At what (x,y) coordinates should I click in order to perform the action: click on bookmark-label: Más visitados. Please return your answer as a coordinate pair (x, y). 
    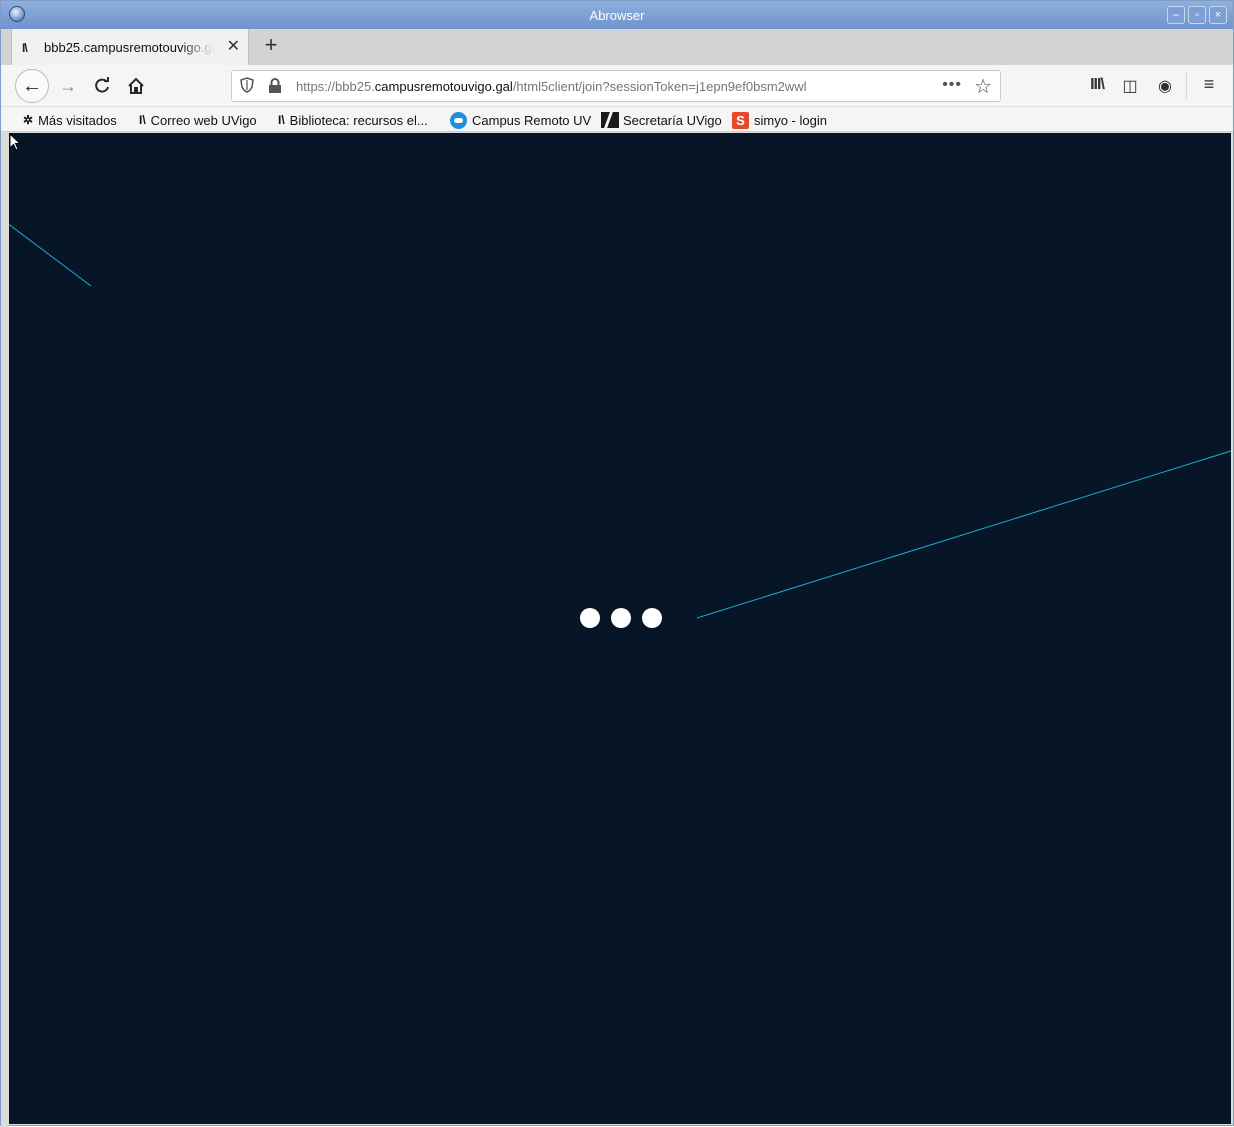
    Looking at the image, I should click on (77, 120).